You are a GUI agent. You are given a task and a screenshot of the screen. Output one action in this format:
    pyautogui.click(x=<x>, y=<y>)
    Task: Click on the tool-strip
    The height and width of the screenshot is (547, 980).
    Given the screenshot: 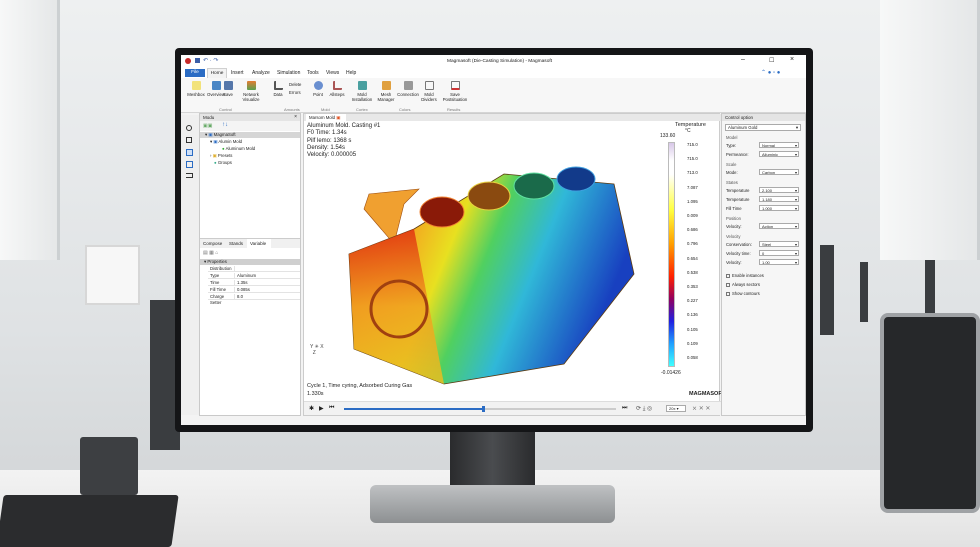 What is the action you would take?
    pyautogui.click(x=190, y=265)
    